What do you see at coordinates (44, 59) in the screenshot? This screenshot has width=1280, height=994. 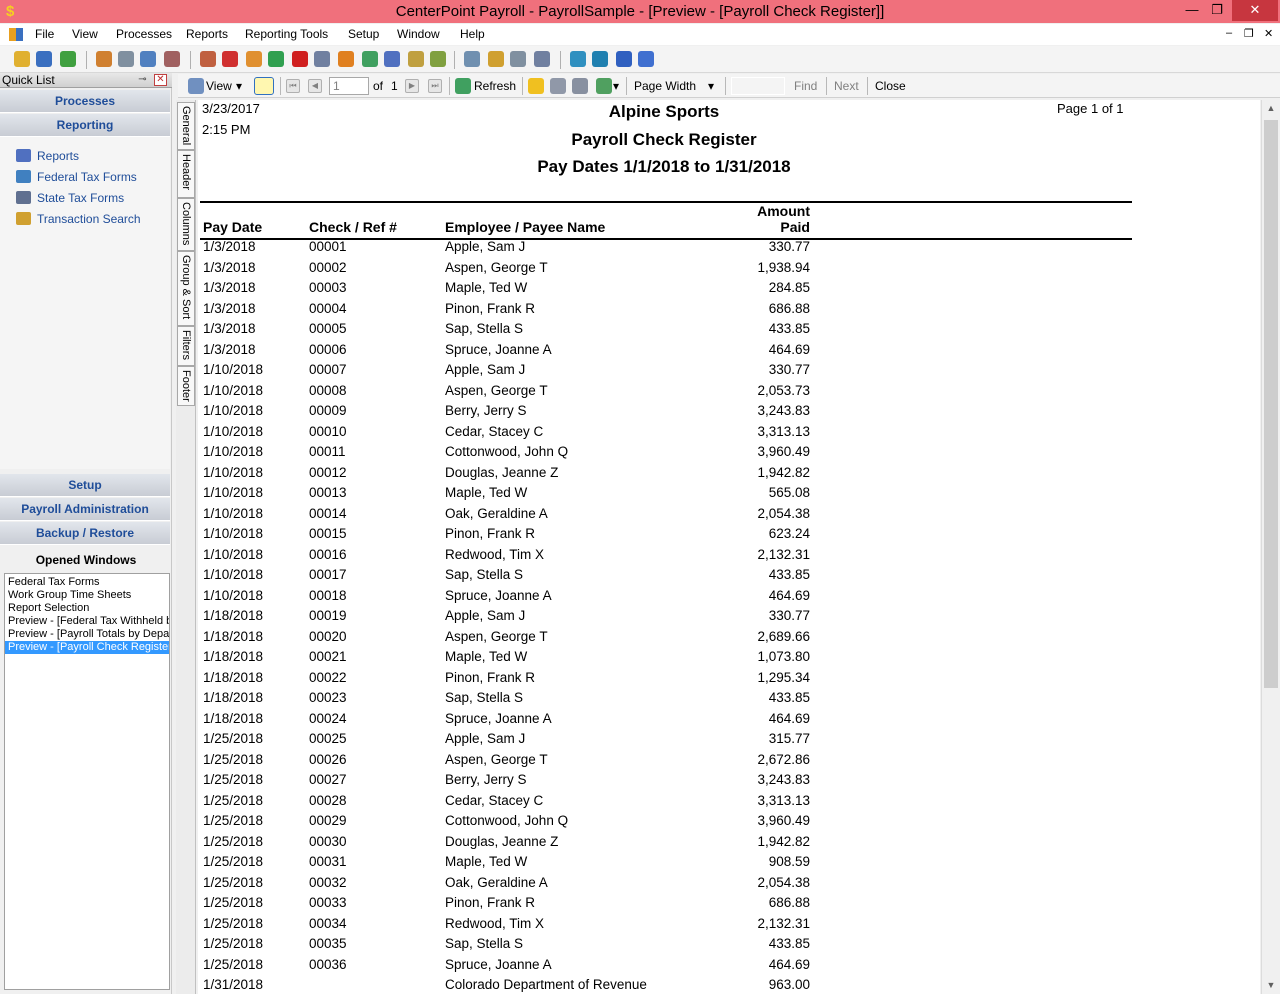 I see `book-icon` at bounding box center [44, 59].